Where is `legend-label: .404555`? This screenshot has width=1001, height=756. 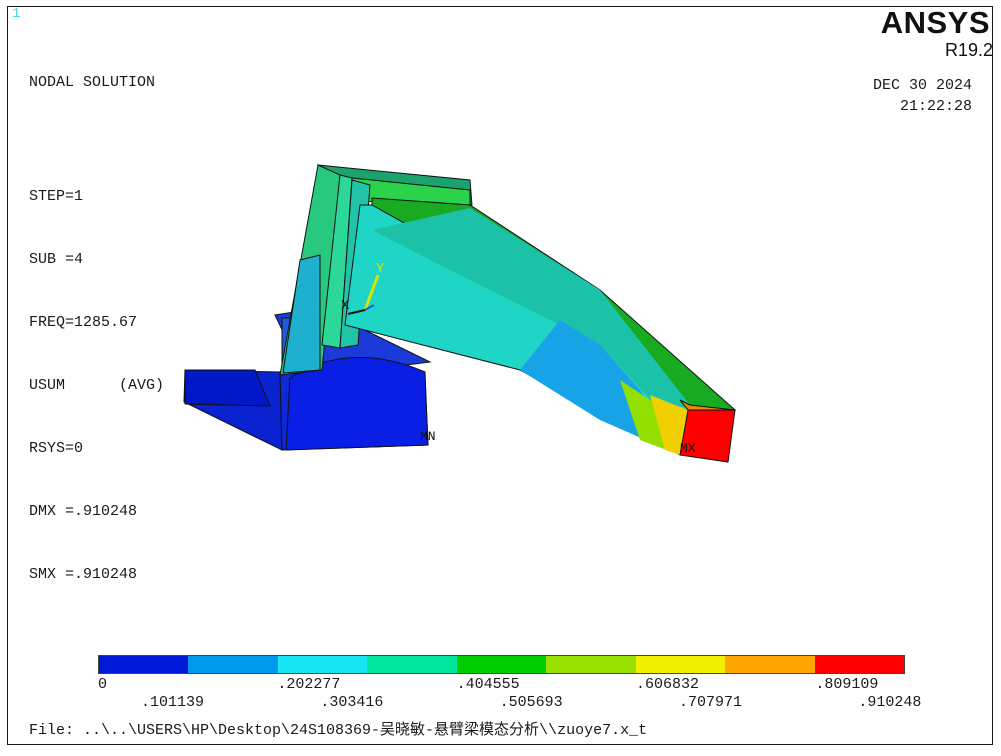 legend-label: .404555 is located at coordinates (488, 684).